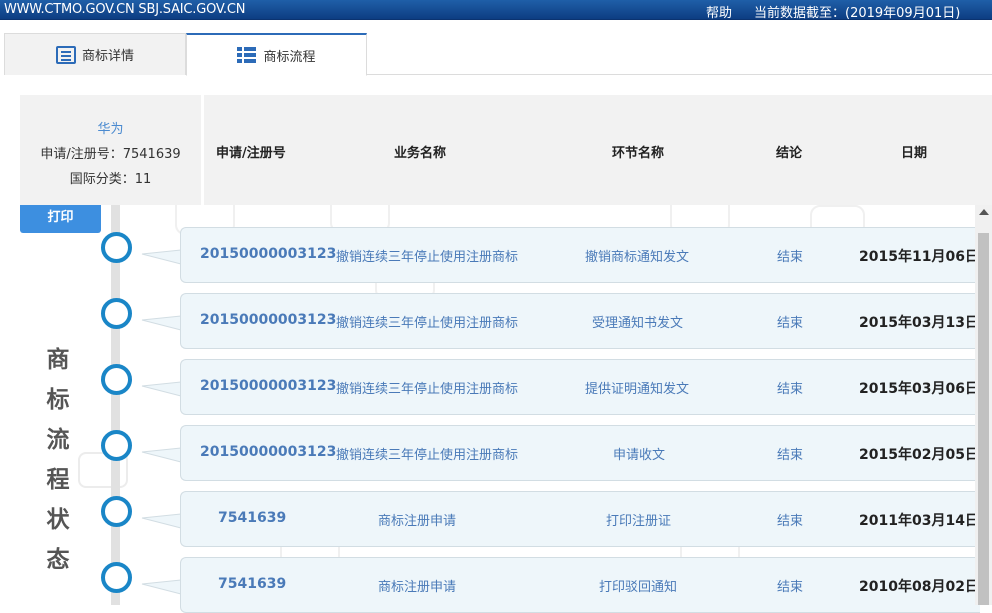 The width and height of the screenshot is (992, 613). What do you see at coordinates (638, 153) in the screenshot?
I see `column-header-step: 环节名称` at bounding box center [638, 153].